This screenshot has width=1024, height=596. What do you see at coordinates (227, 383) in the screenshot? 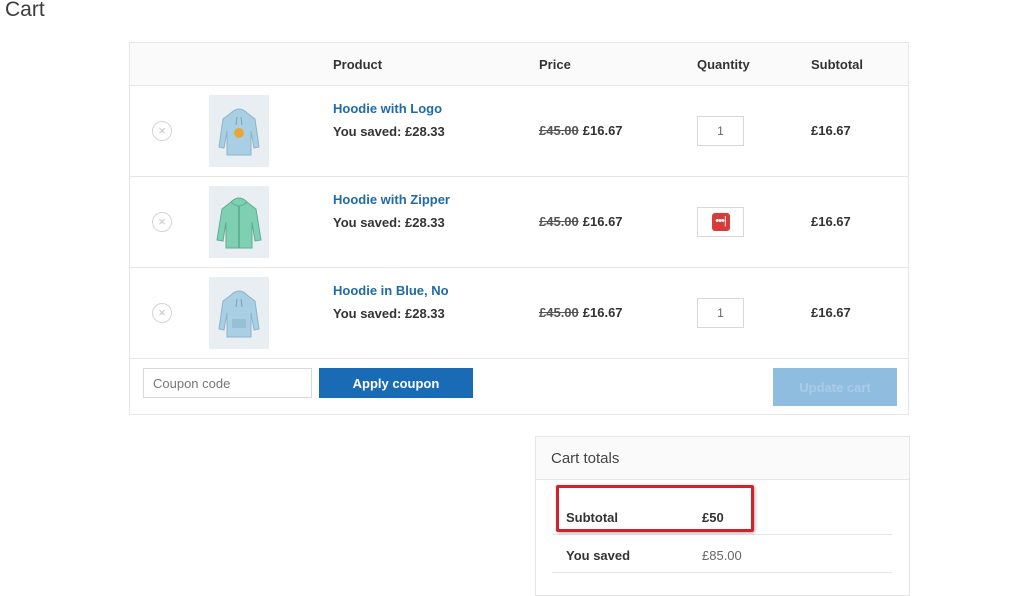
I see `coupon-code-input` at bounding box center [227, 383].